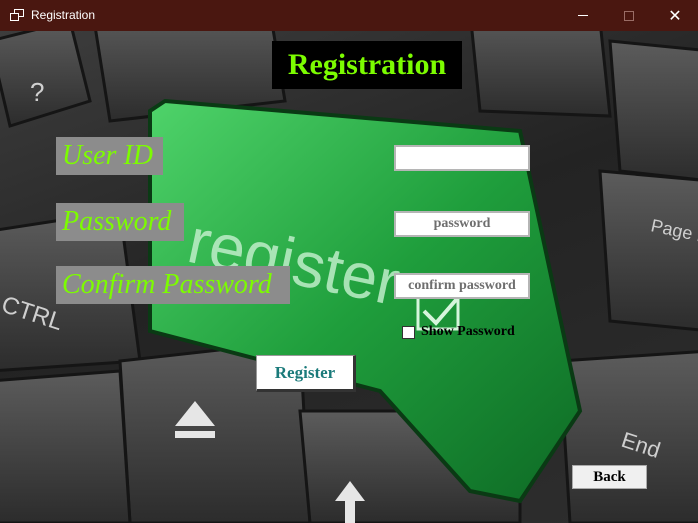 This screenshot has height=523, width=698. I want to click on close-icon: ✕, so click(675, 16).